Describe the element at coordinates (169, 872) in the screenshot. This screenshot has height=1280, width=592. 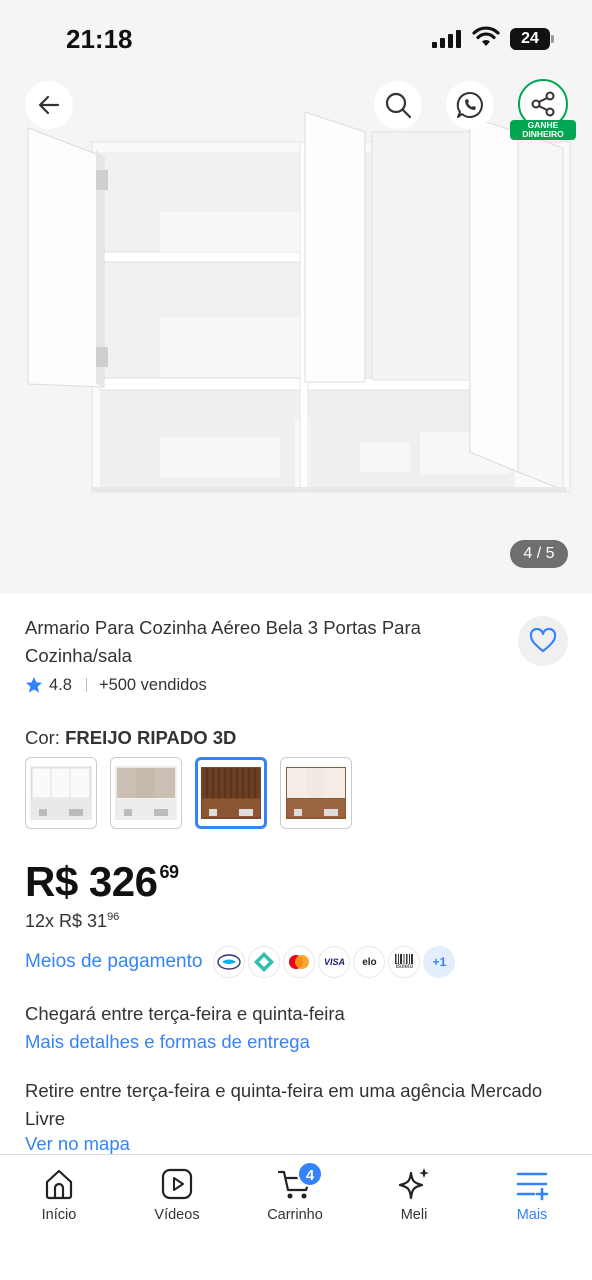
I see `price-cents: 69` at that location.